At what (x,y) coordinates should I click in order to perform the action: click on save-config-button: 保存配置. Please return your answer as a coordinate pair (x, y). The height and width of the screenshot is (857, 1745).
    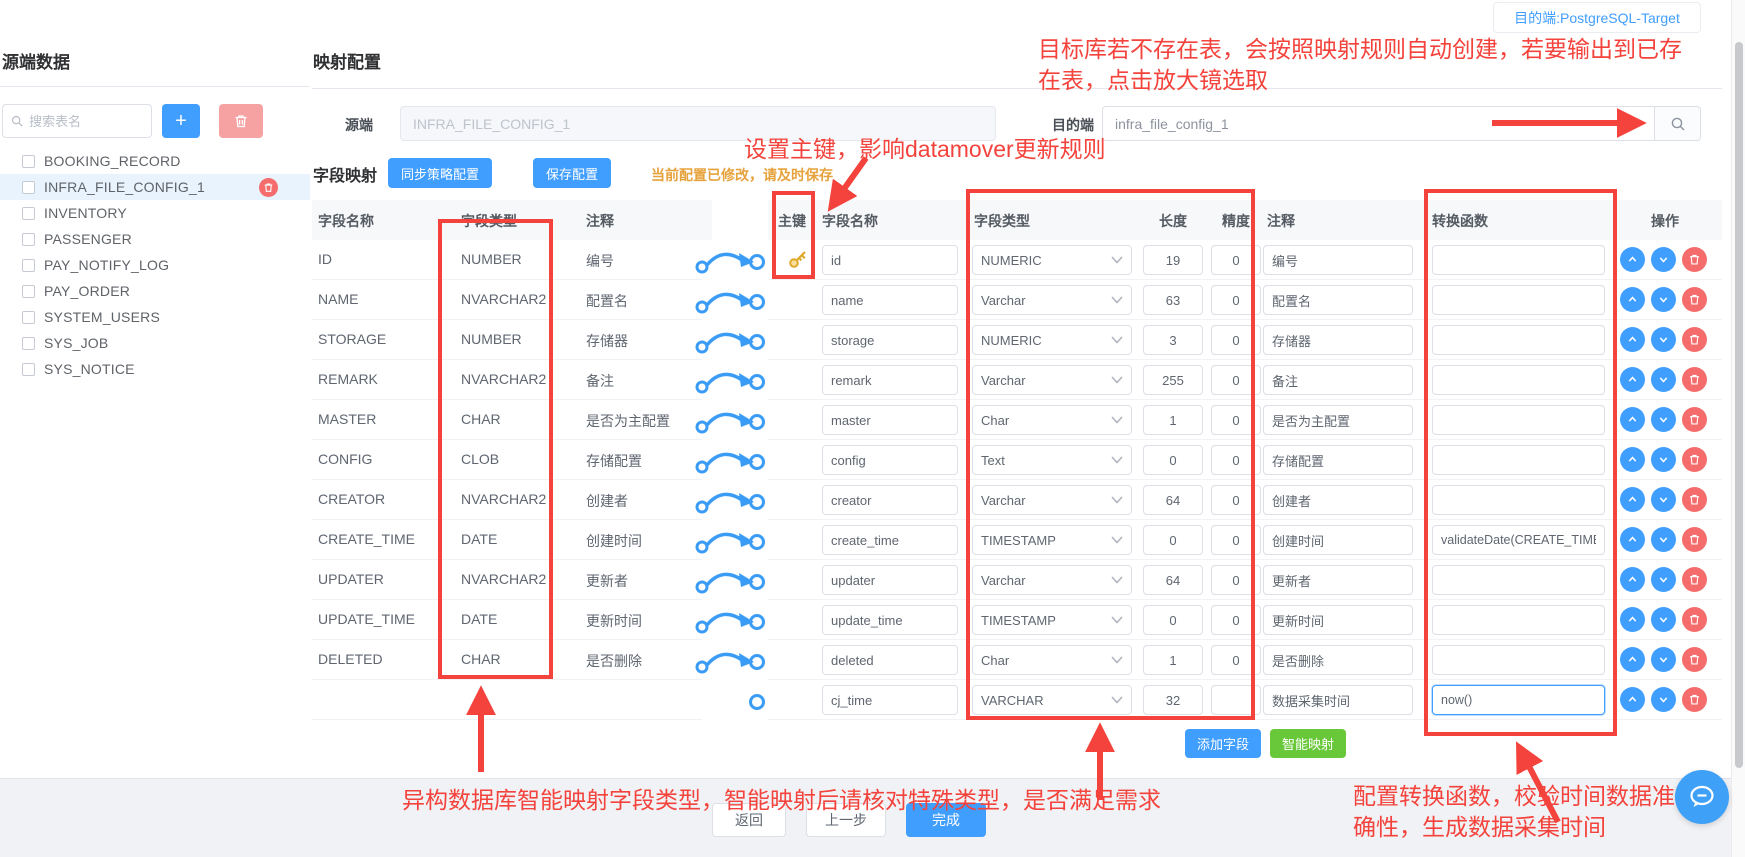
    Looking at the image, I should click on (572, 173).